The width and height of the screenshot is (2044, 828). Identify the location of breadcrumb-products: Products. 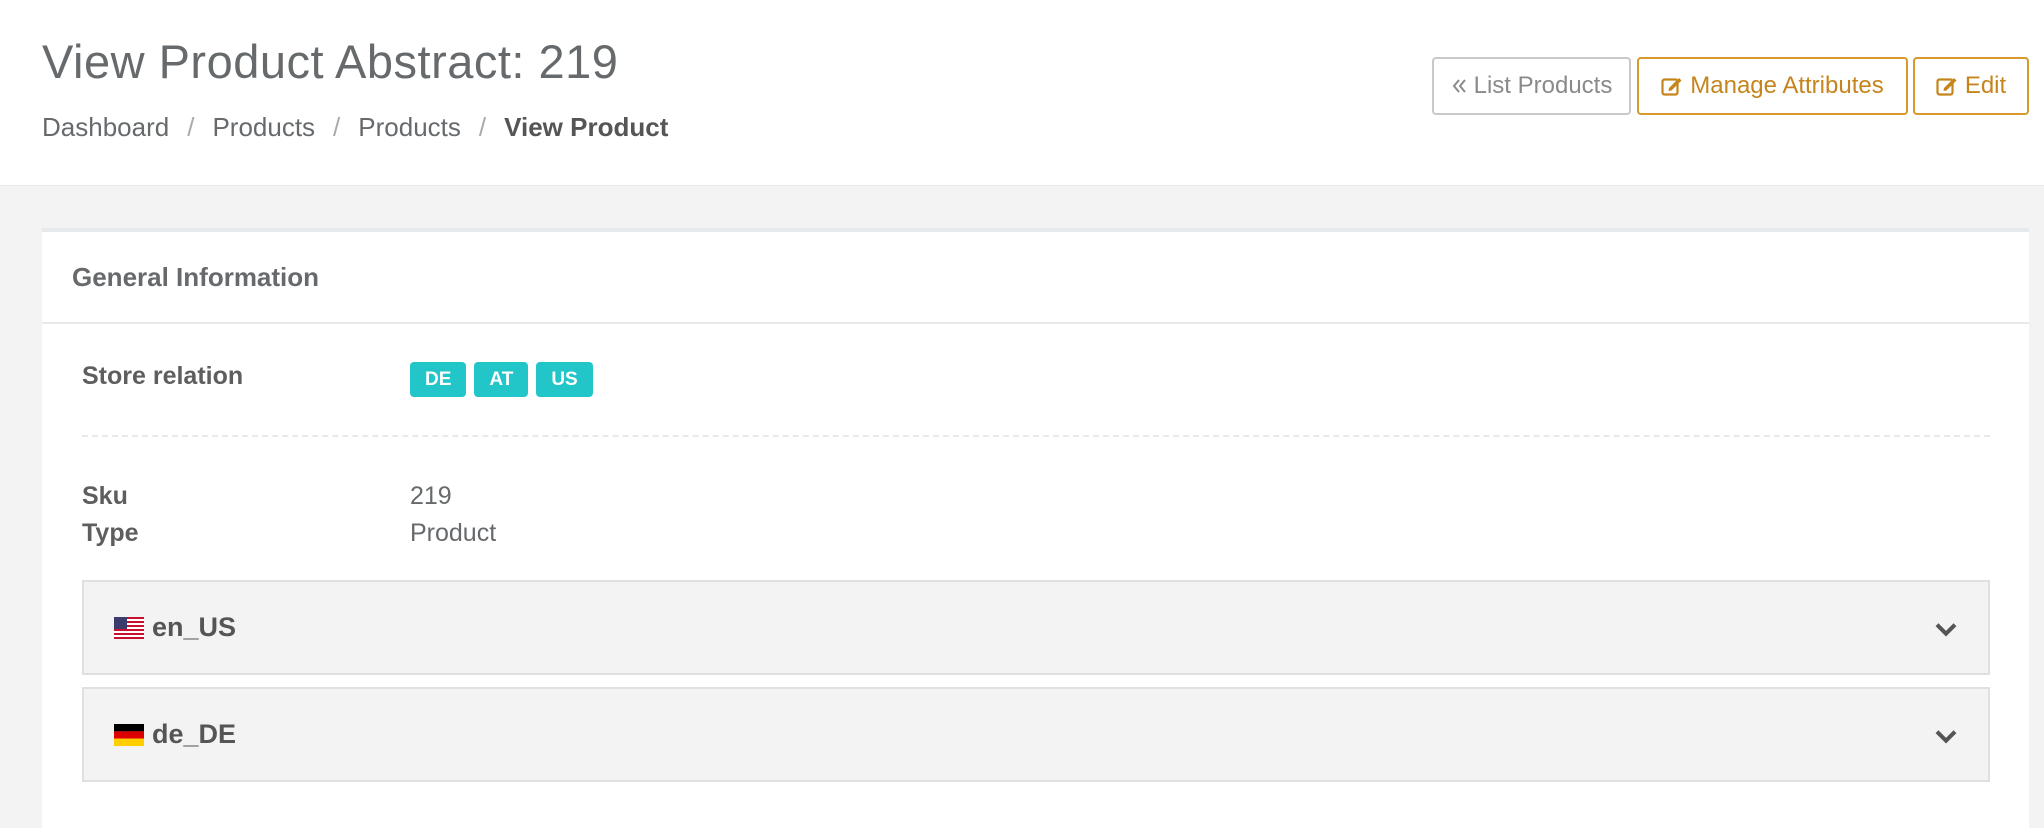
(263, 127).